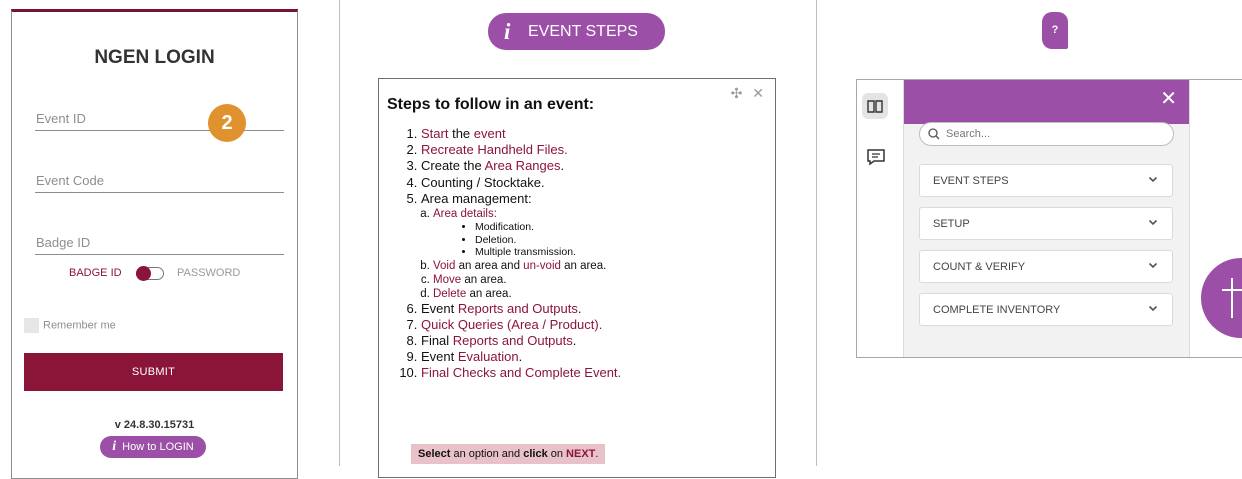  Describe the element at coordinates (154, 425) in the screenshot. I see `version-text: v 24.8.30.15731` at that location.